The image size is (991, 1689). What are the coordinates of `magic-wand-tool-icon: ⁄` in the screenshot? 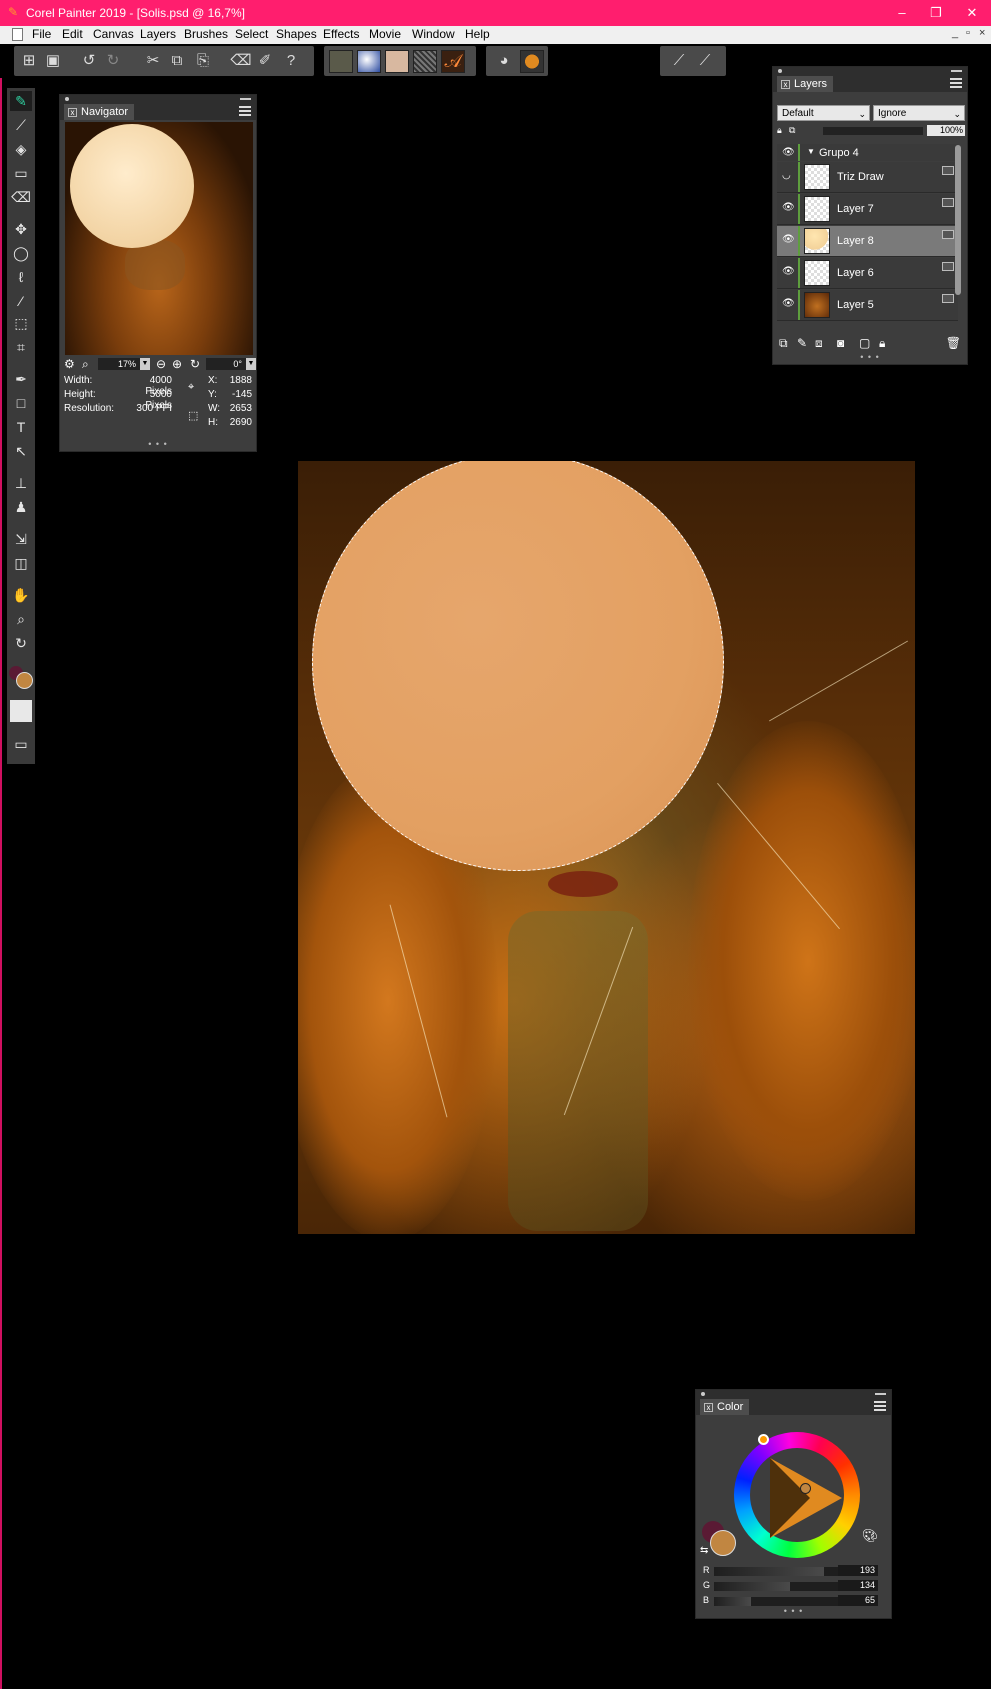 It's located at (21, 301).